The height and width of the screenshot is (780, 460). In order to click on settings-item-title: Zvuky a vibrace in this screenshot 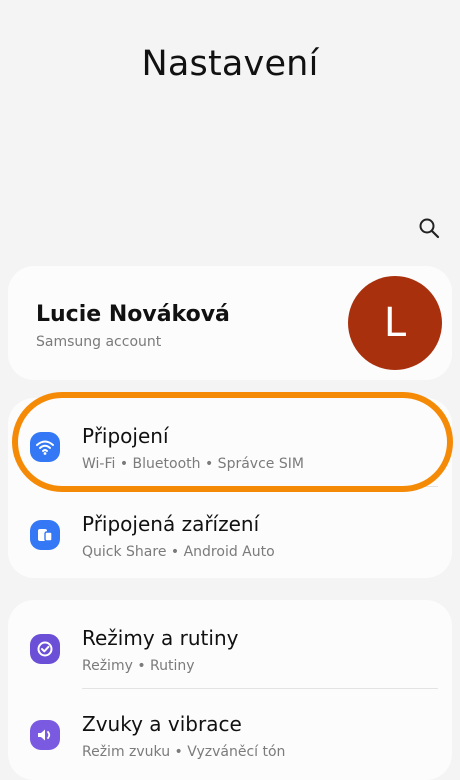, I will do `click(162, 724)`.